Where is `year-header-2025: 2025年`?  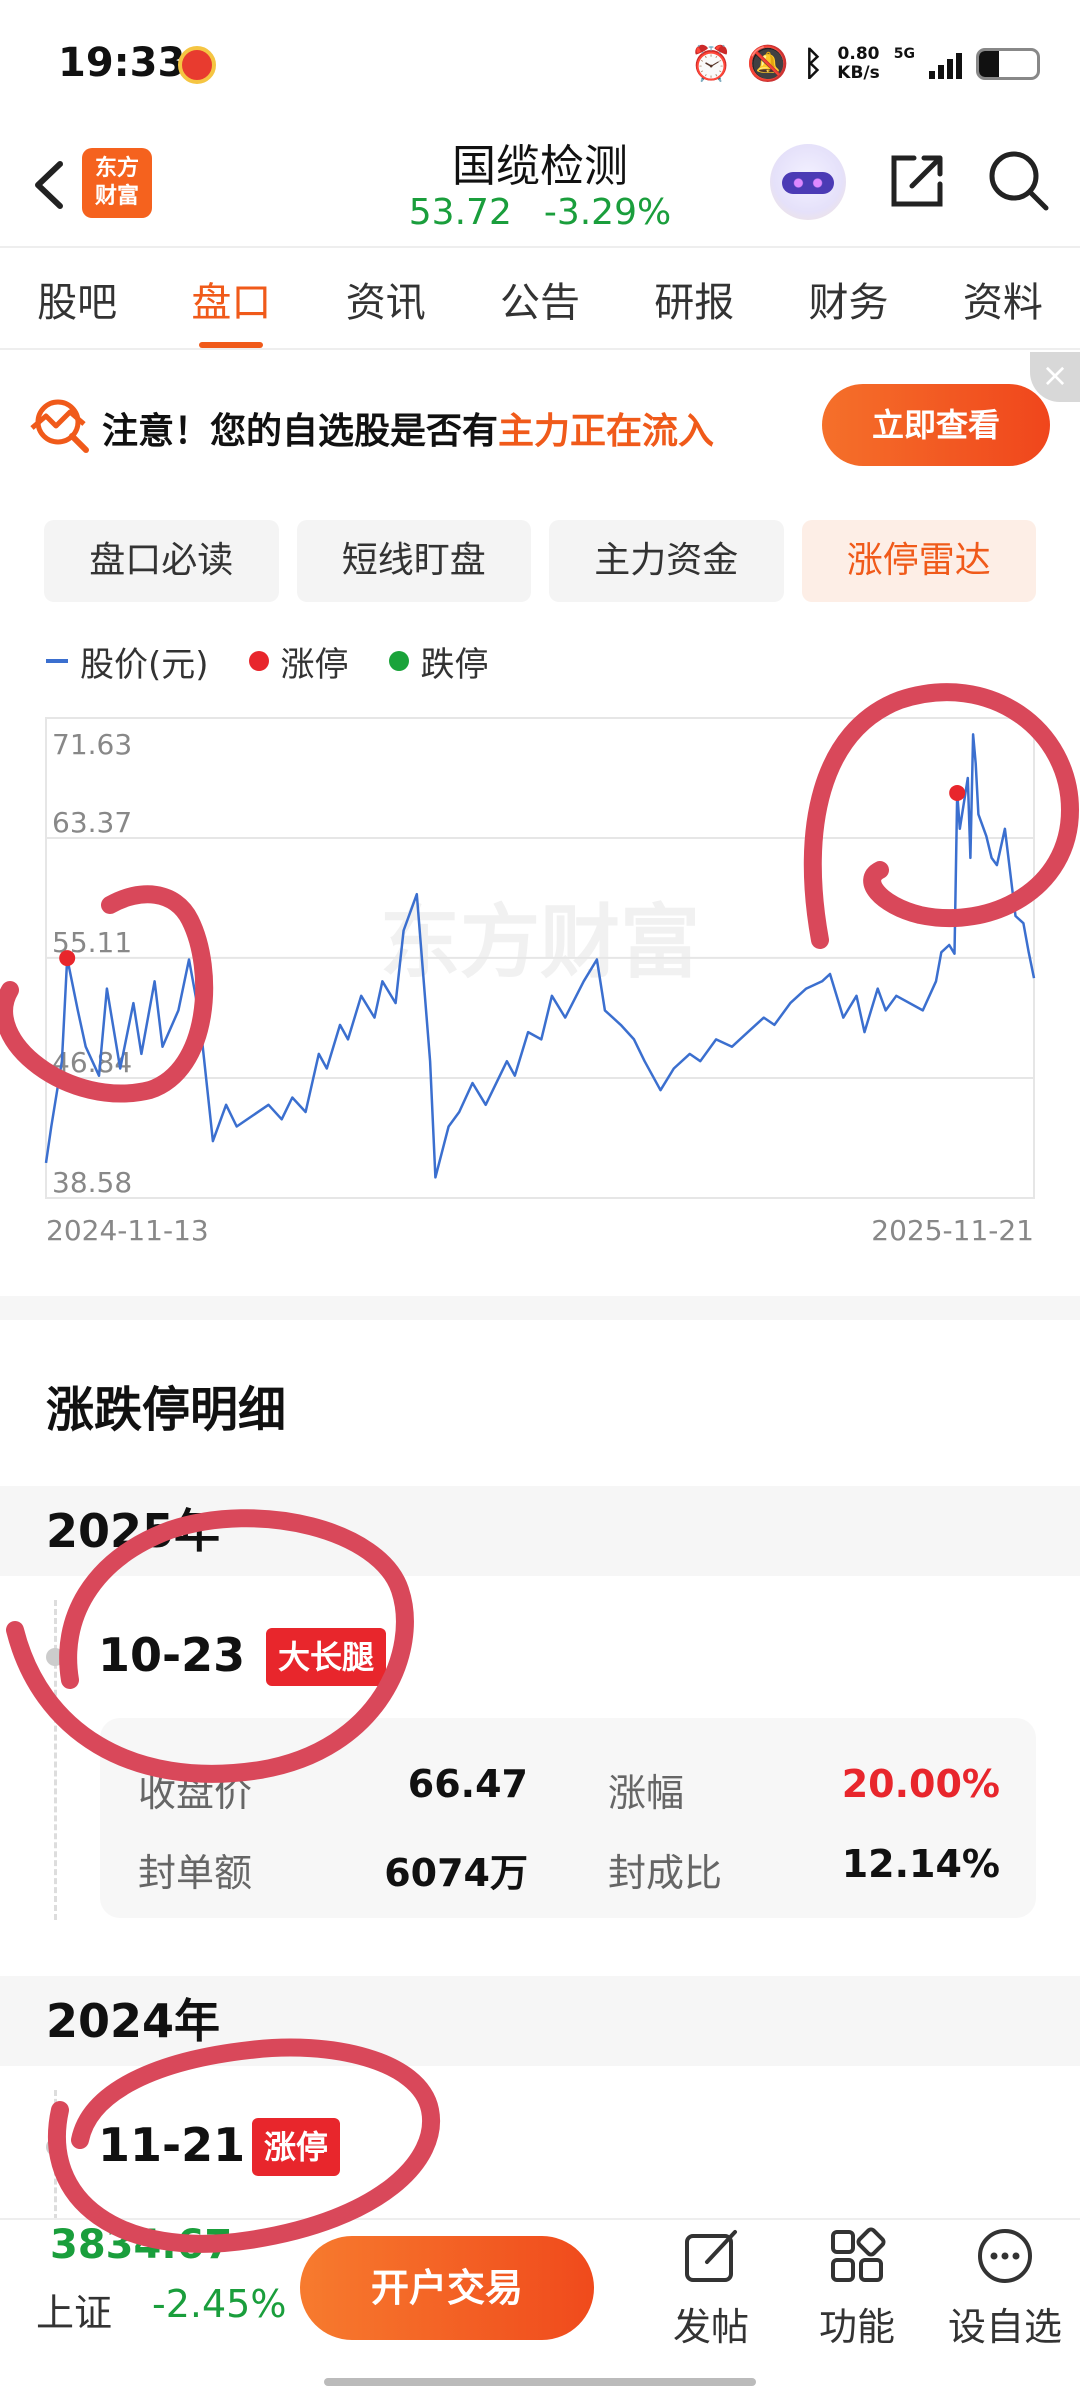 year-header-2025: 2025年 is located at coordinates (540, 1531).